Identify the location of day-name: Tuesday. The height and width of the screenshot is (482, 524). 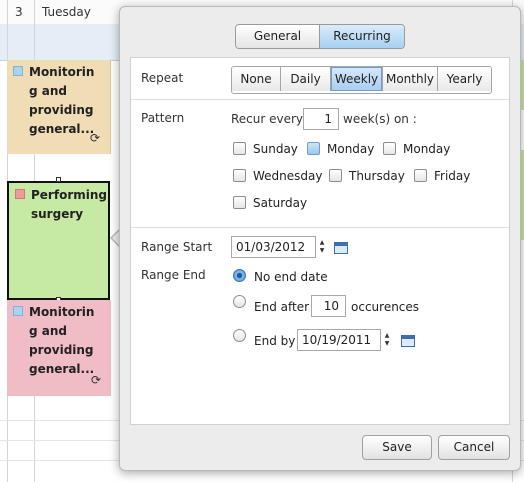
(66, 12).